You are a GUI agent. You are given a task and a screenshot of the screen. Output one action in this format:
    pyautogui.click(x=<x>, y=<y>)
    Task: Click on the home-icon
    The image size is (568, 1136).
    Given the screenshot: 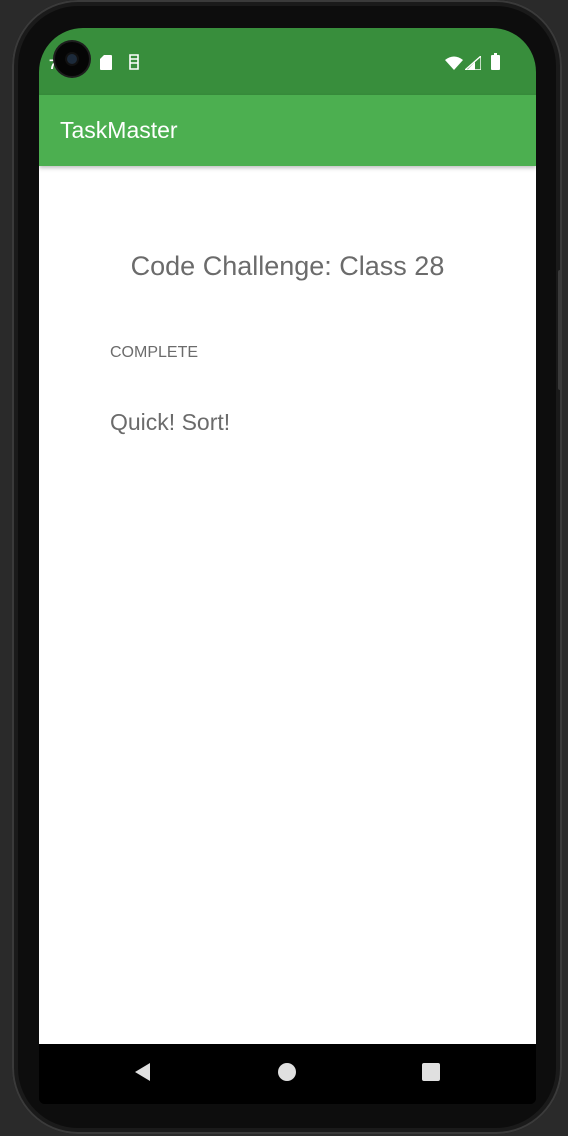 What is the action you would take?
    pyautogui.click(x=287, y=1072)
    